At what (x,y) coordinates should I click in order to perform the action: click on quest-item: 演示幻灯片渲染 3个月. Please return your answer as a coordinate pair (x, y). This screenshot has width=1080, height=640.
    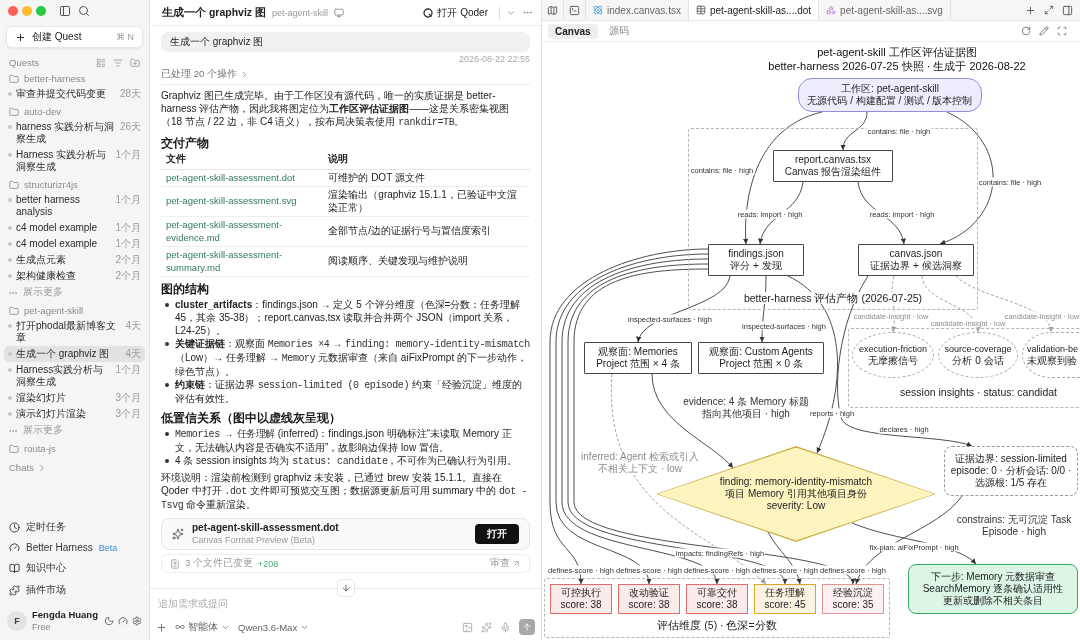
    Looking at the image, I should click on (74, 414).